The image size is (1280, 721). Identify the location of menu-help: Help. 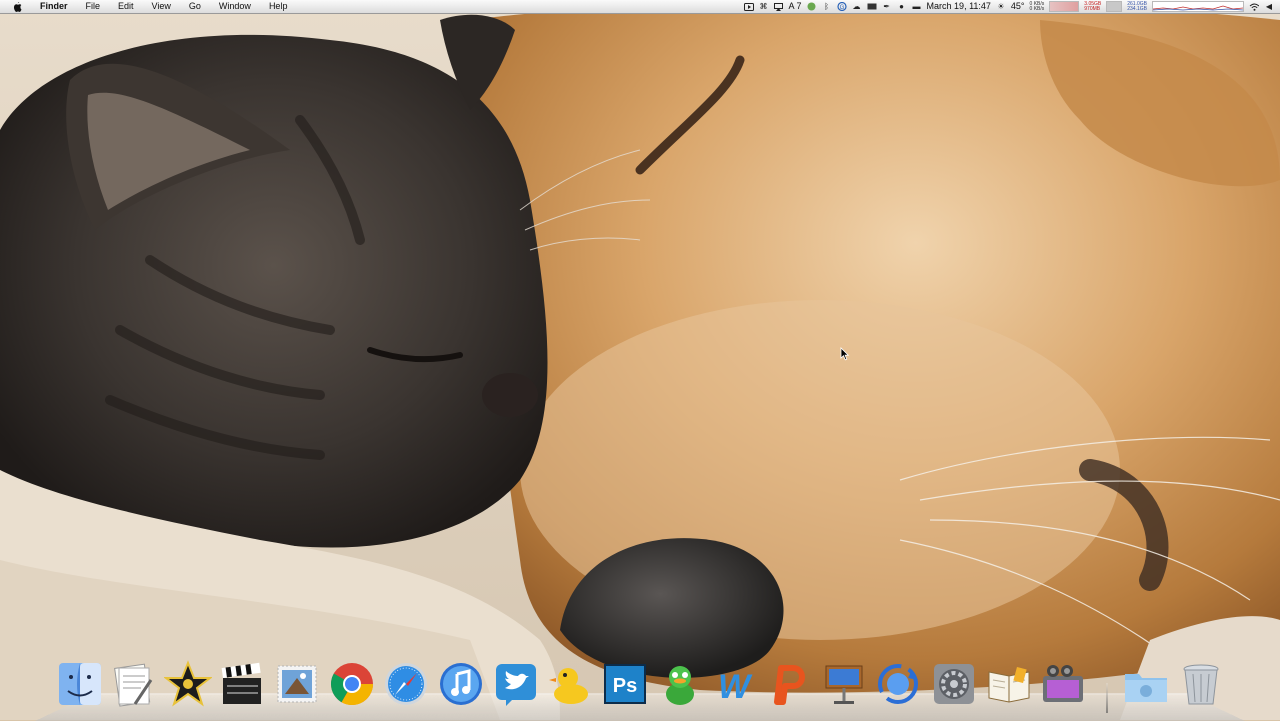
(278, 6).